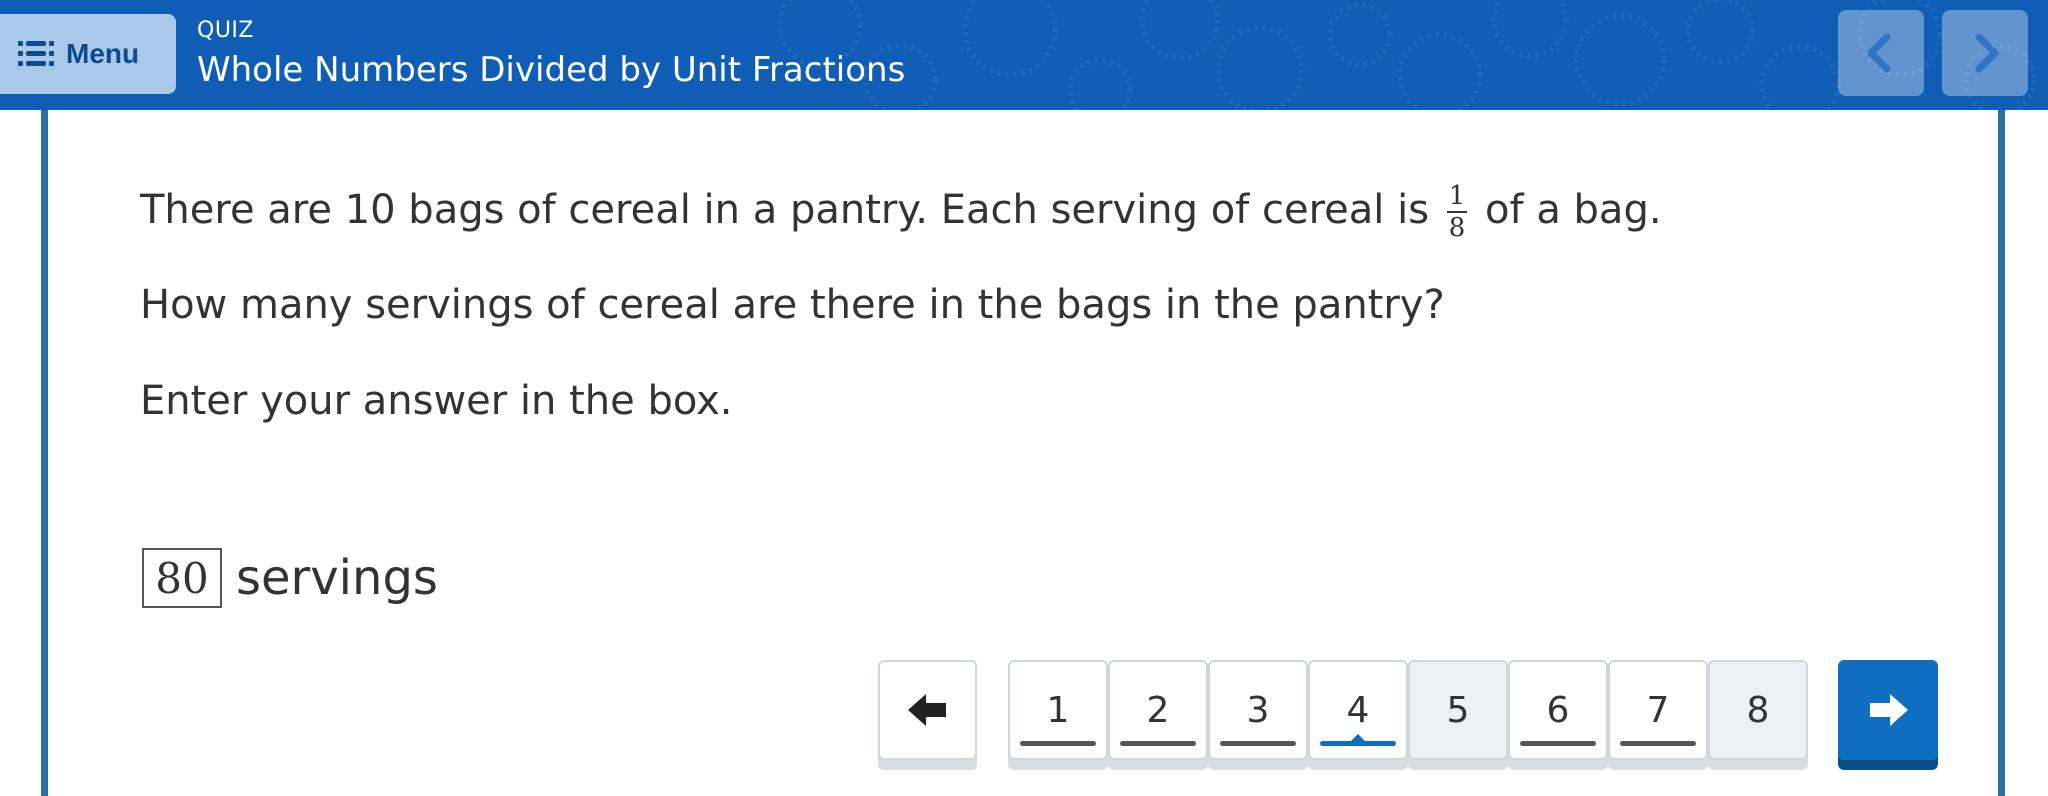 Image resolution: width=2048 pixels, height=796 pixels. I want to click on previous-question-button, so click(927, 710).